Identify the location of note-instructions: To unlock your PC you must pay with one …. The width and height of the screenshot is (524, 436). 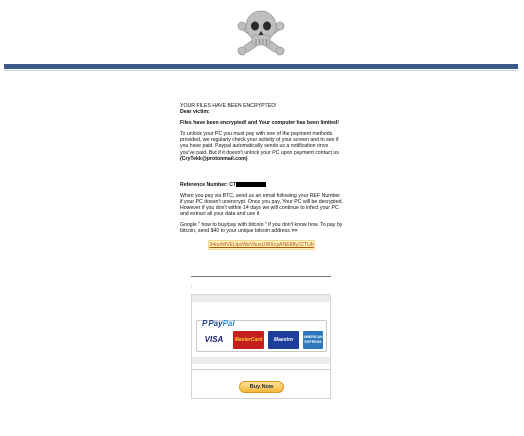
(259, 143).